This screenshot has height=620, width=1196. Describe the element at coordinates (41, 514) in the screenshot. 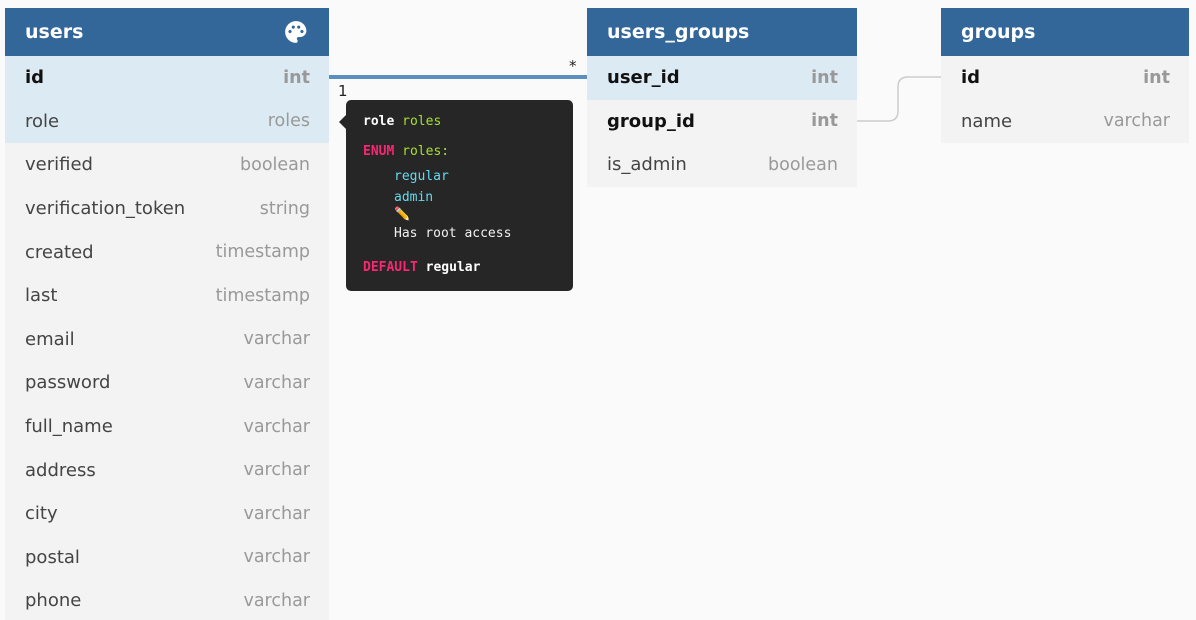

I see `column-name: city` at that location.